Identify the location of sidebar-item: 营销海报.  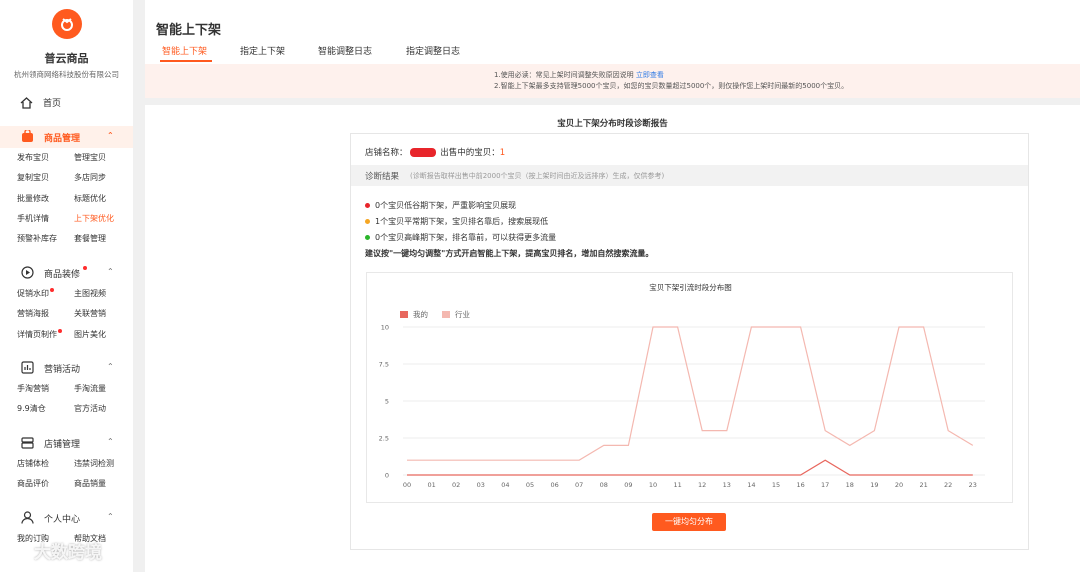
(45, 314).